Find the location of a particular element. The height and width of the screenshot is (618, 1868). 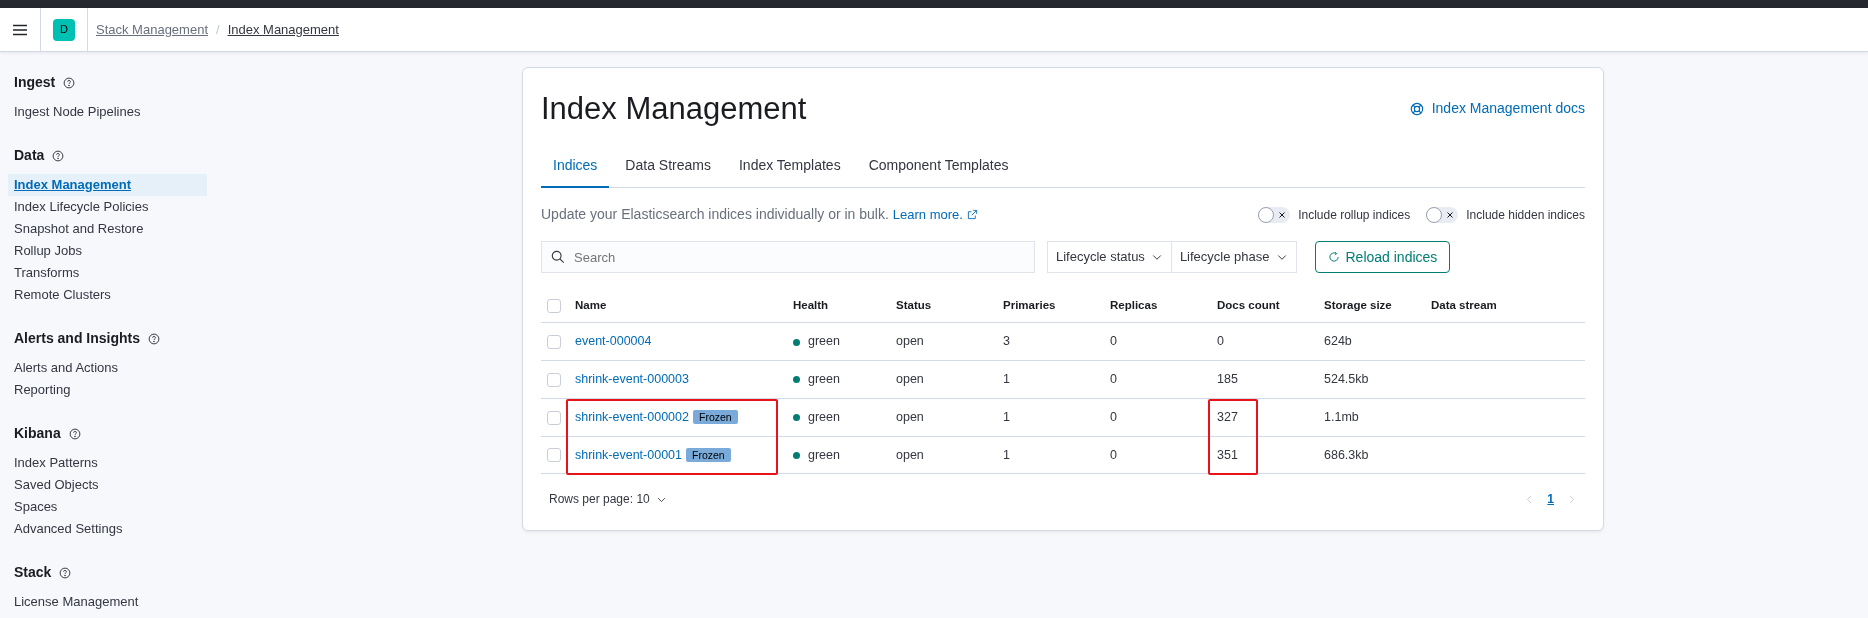

table-cell: 624b is located at coordinates (1338, 341).